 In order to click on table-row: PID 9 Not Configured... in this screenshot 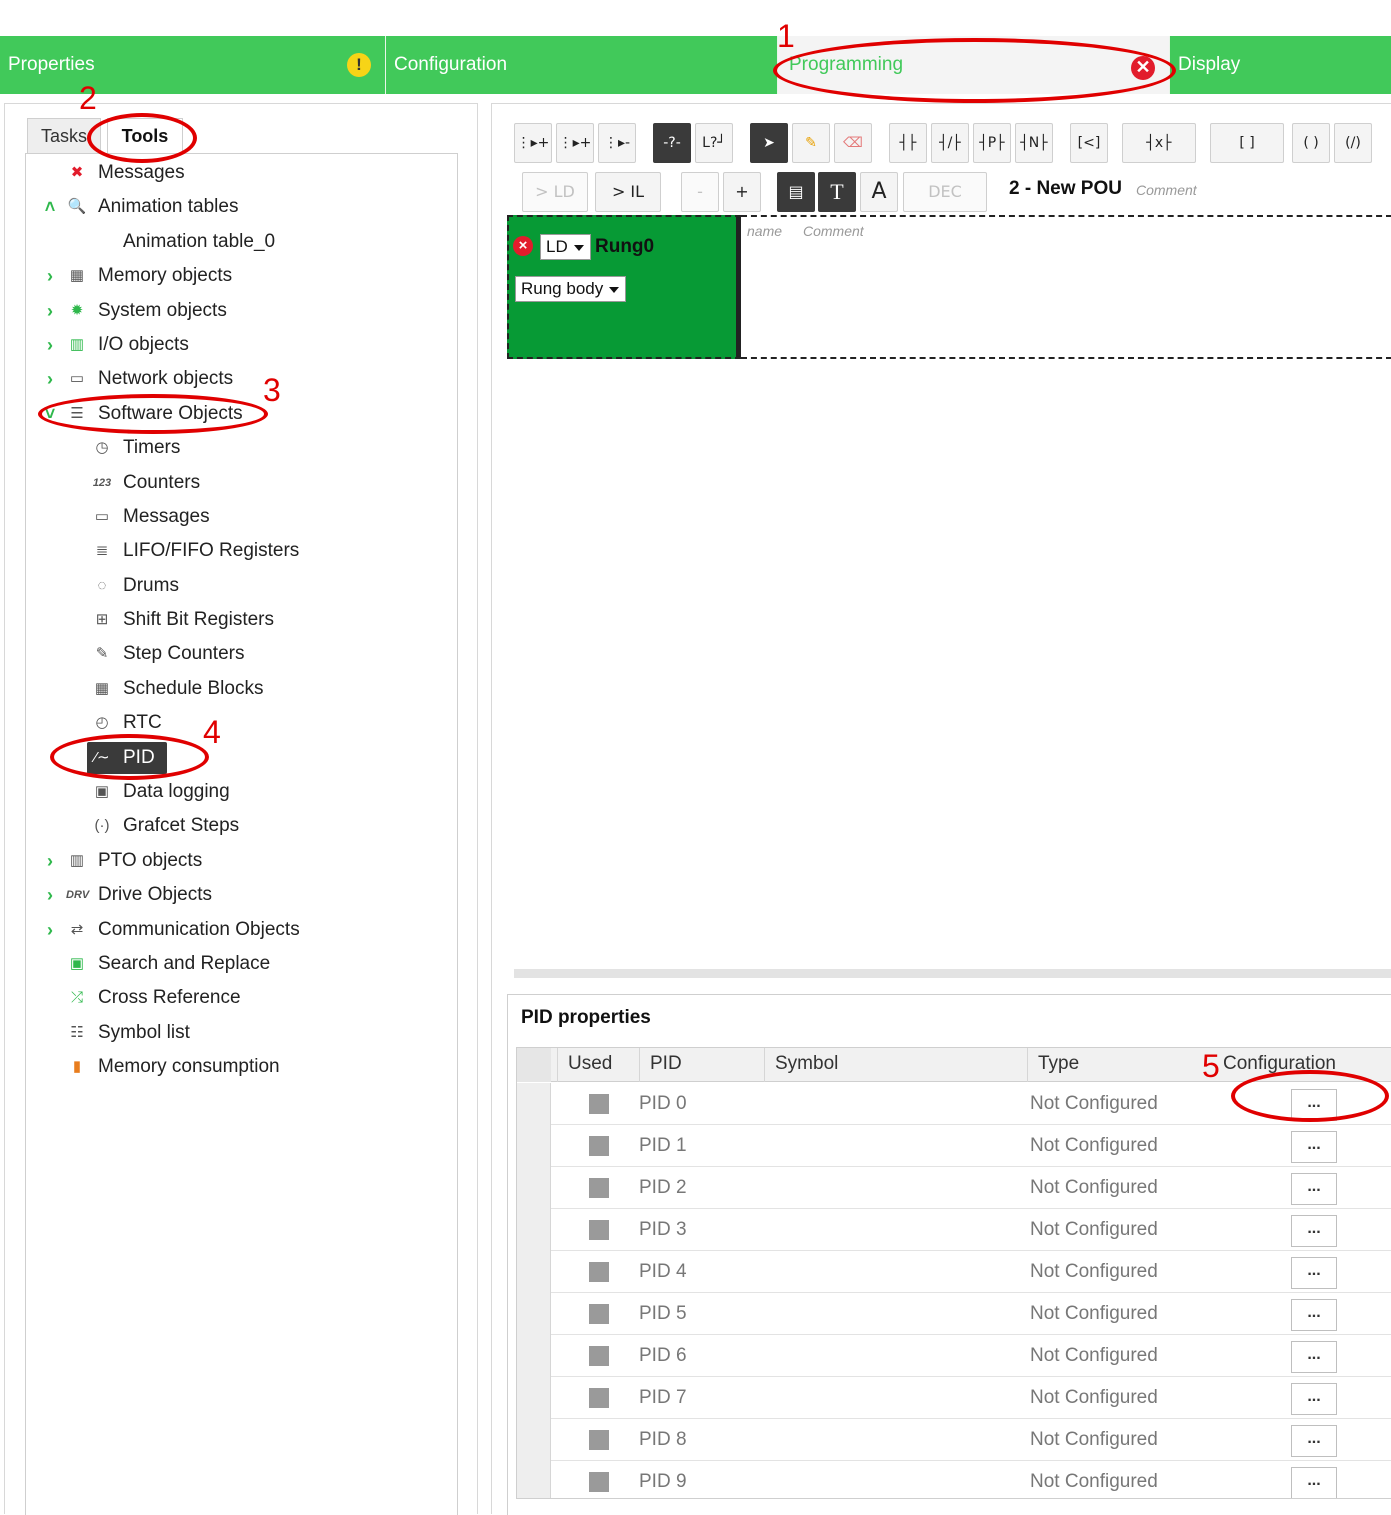, I will do `click(954, 1479)`.